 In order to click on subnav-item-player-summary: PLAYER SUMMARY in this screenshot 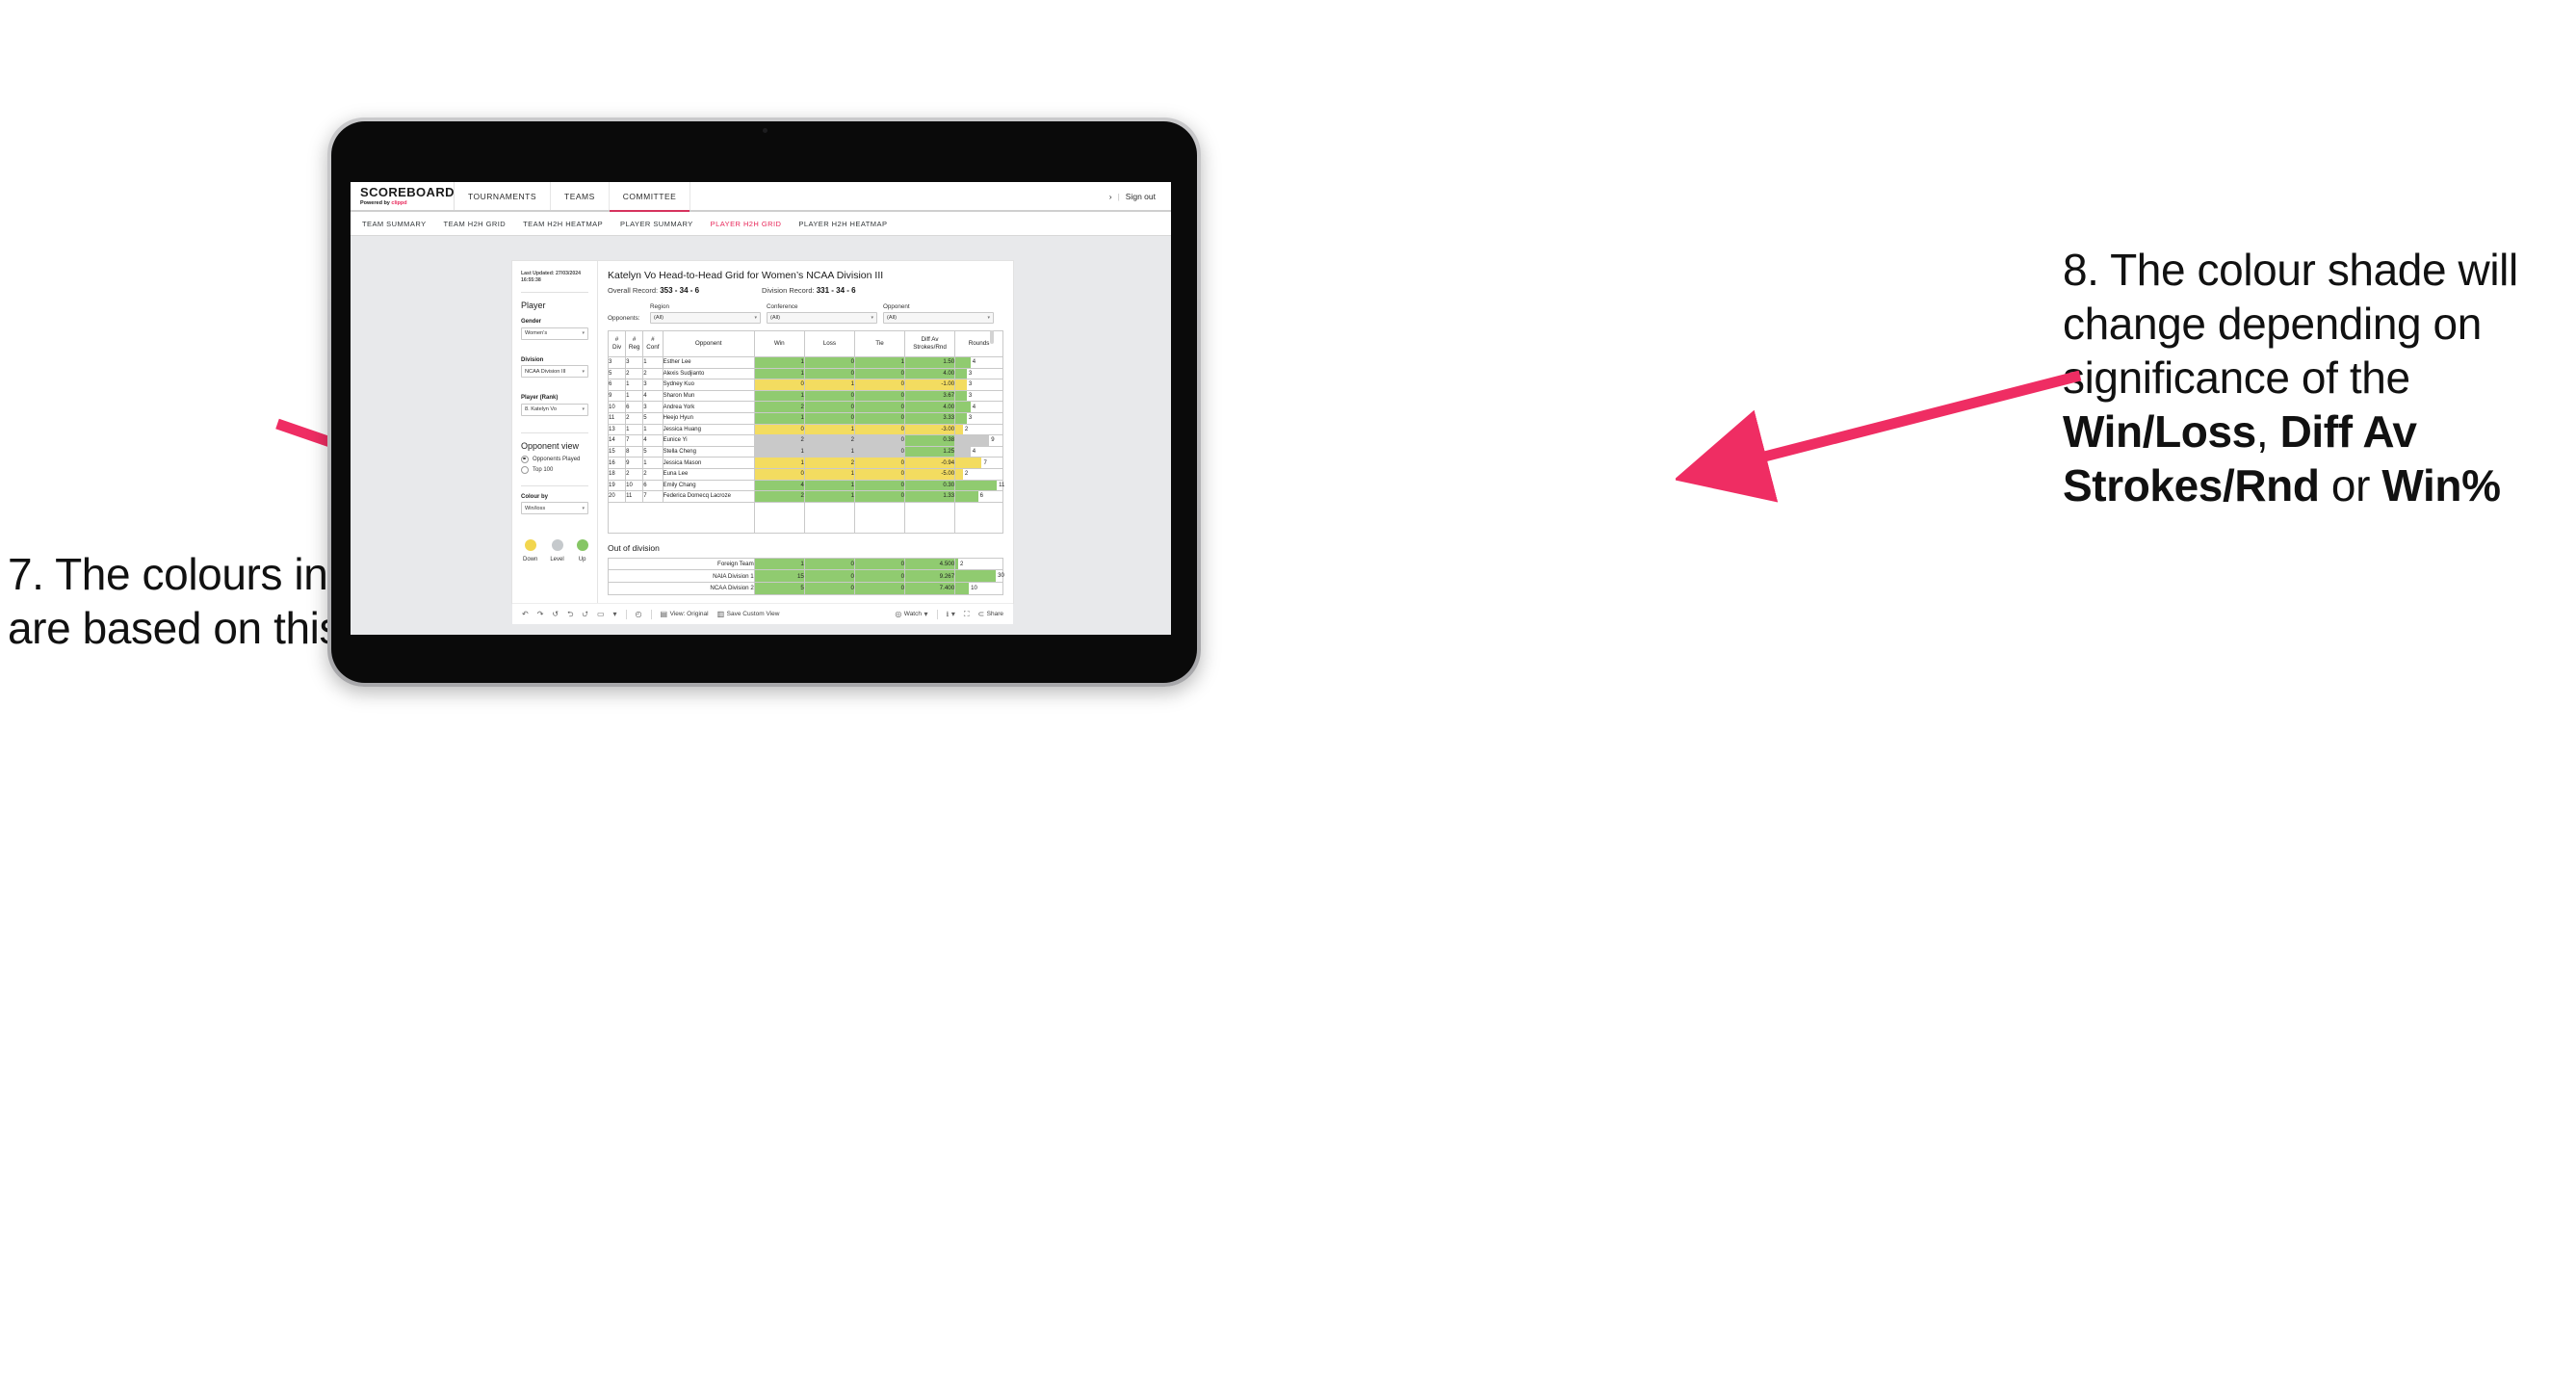, I will do `click(656, 224)`.